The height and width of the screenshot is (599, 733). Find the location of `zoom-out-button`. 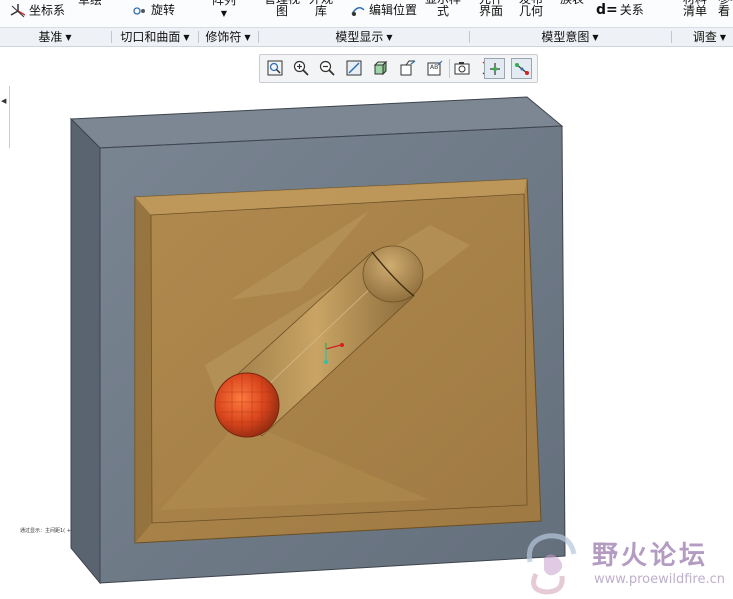

zoom-out-button is located at coordinates (327, 68).